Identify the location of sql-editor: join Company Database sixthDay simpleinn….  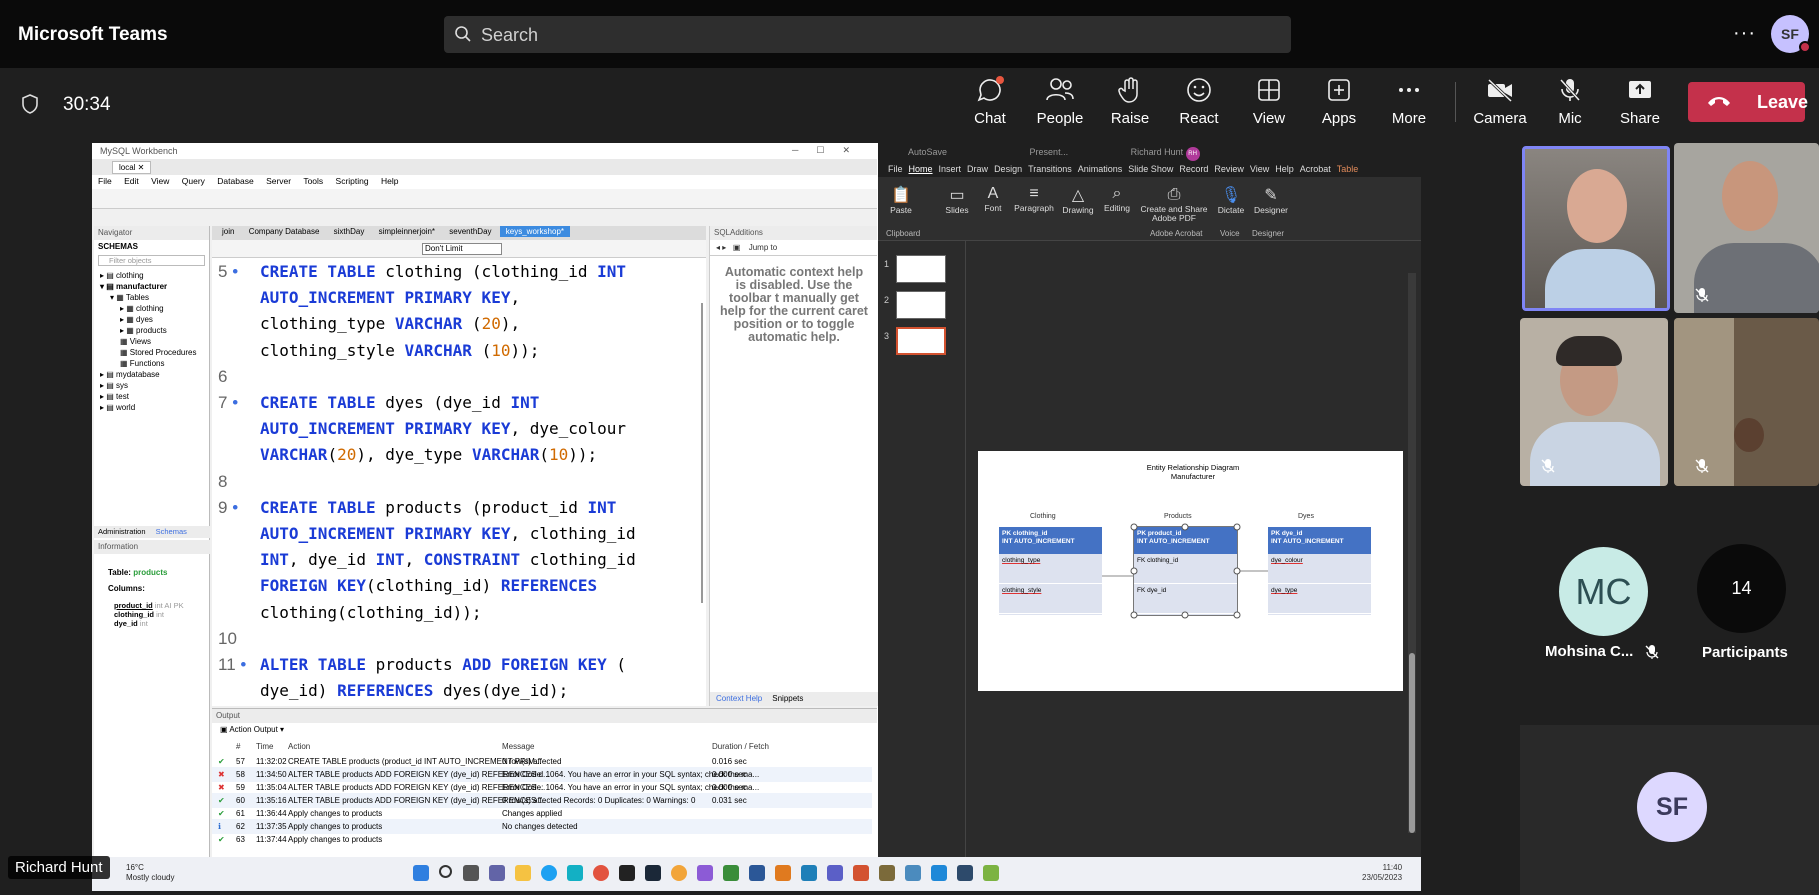
(459, 466).